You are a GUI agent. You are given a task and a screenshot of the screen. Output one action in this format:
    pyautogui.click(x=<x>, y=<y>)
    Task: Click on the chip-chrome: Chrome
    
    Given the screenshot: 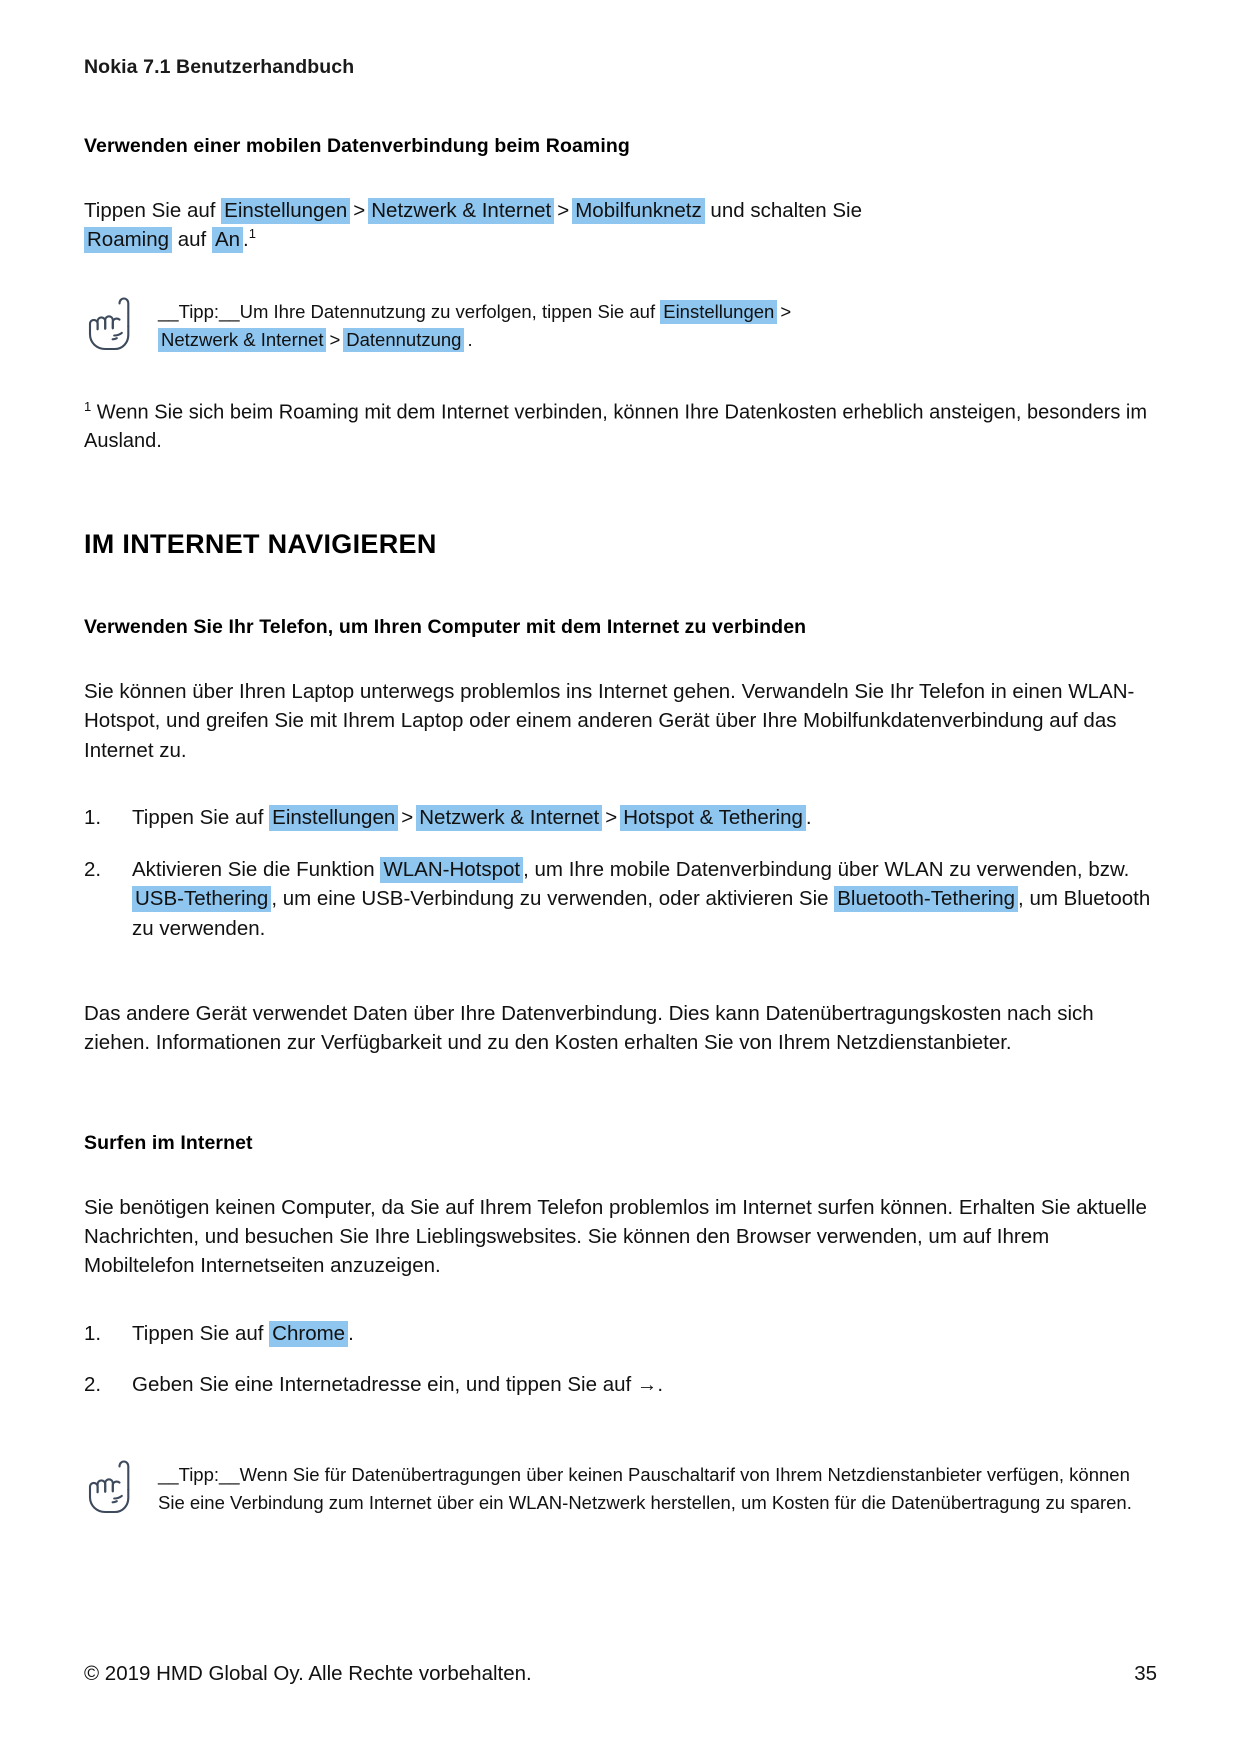 What is the action you would take?
    pyautogui.click(x=309, y=1333)
    